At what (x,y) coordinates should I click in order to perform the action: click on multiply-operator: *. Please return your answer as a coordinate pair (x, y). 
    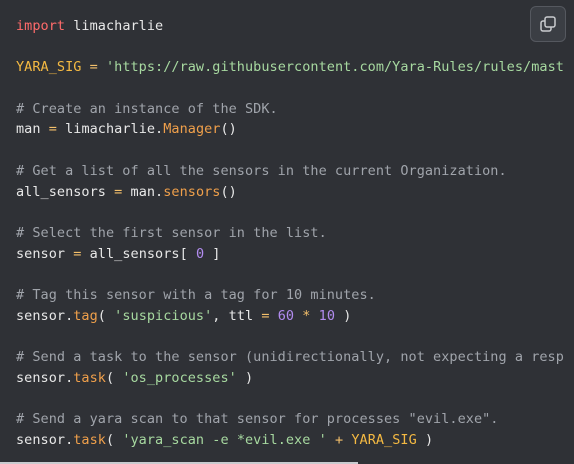
    Looking at the image, I should click on (306, 315).